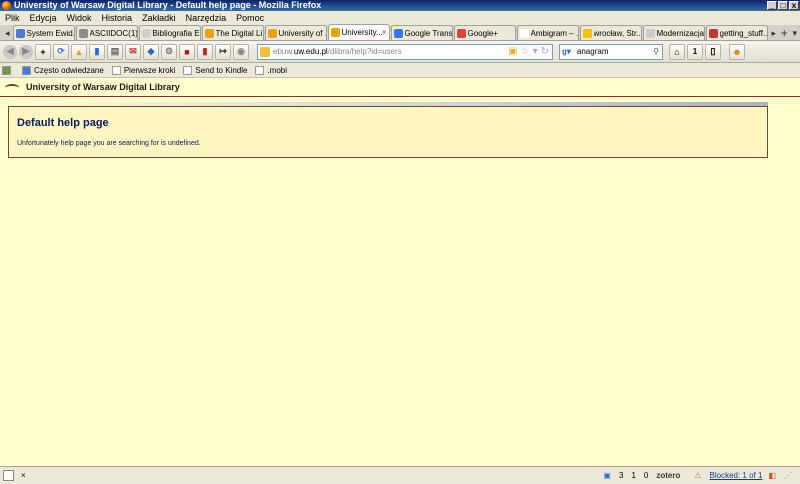 The height and width of the screenshot is (484, 800). What do you see at coordinates (7, 33) in the screenshot?
I see `tab-scroll-left-icon: ◂` at bounding box center [7, 33].